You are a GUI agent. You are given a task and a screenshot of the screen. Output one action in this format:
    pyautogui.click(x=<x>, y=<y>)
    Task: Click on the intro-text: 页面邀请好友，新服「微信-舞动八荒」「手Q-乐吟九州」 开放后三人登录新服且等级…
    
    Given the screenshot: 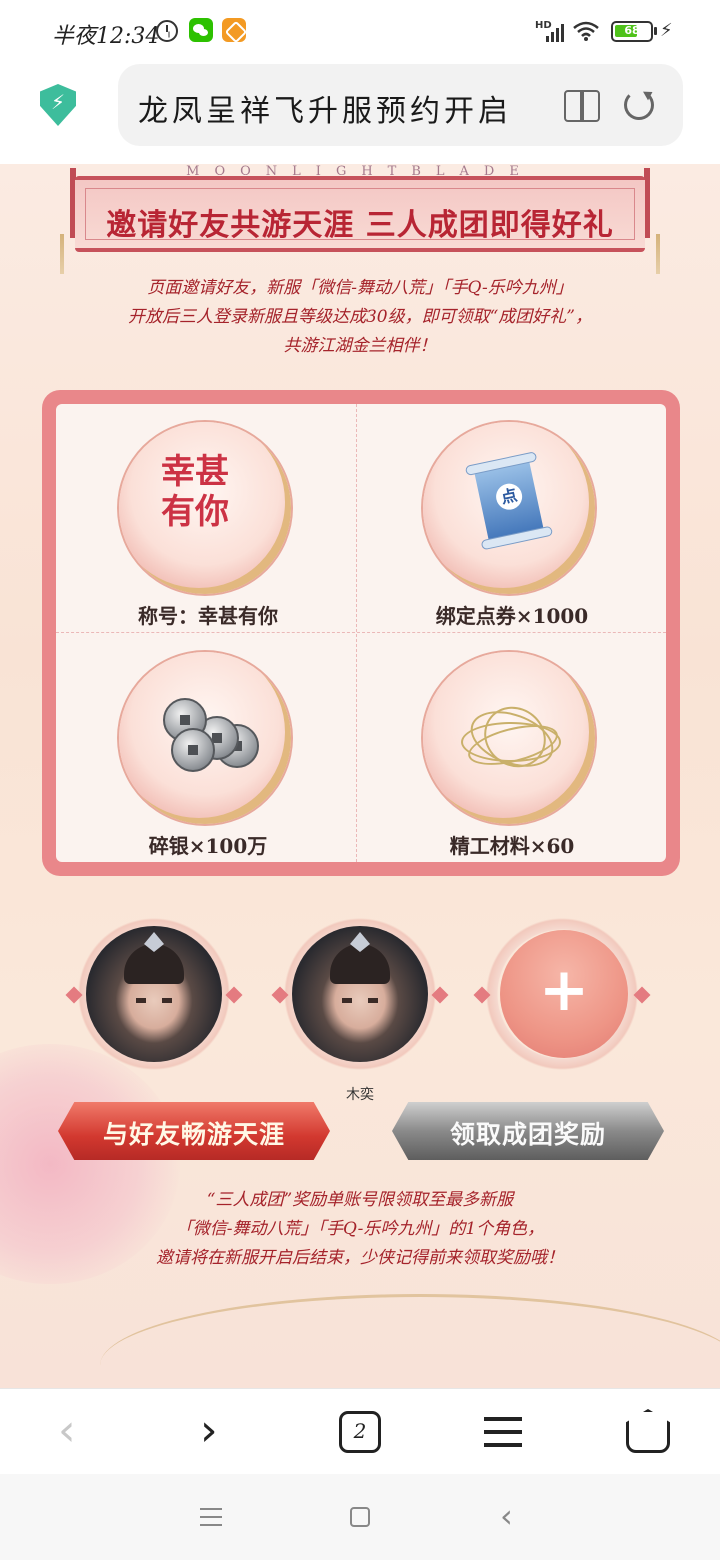 What is the action you would take?
    pyautogui.click(x=360, y=317)
    